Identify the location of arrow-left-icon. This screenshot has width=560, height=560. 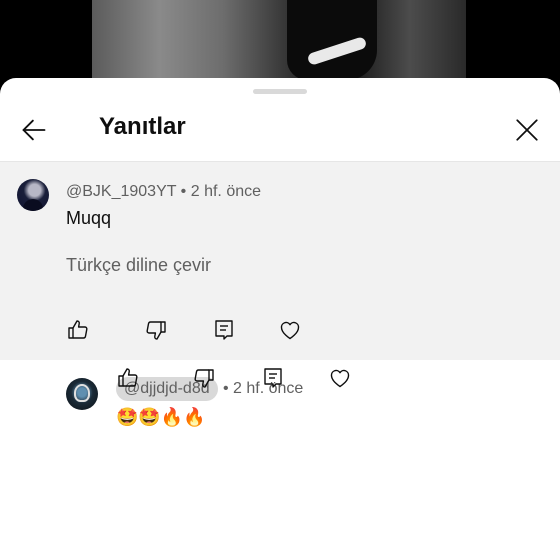
(34, 130).